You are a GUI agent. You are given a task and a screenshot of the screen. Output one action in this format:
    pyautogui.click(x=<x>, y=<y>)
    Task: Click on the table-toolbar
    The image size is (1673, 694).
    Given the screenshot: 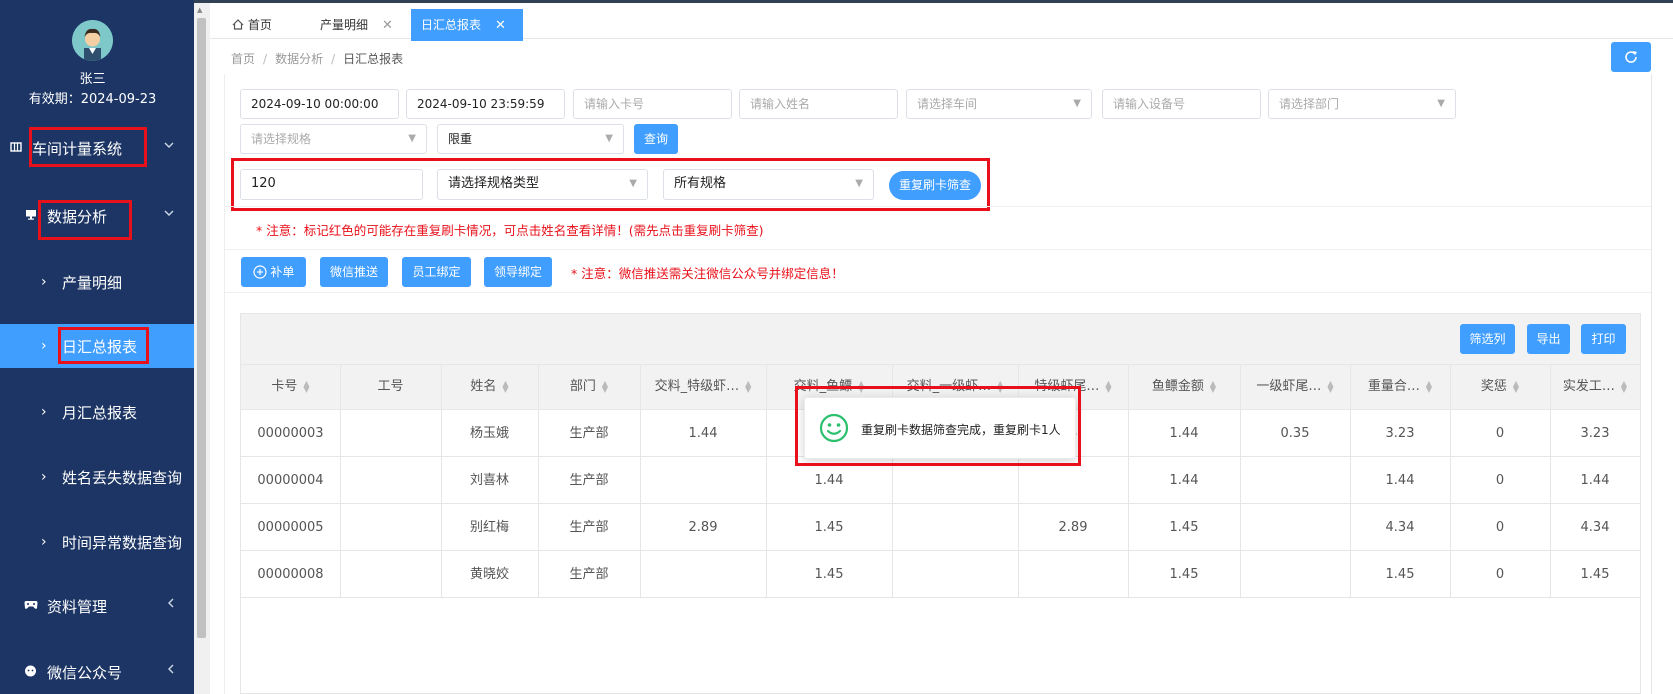 What is the action you would take?
    pyautogui.click(x=940, y=339)
    